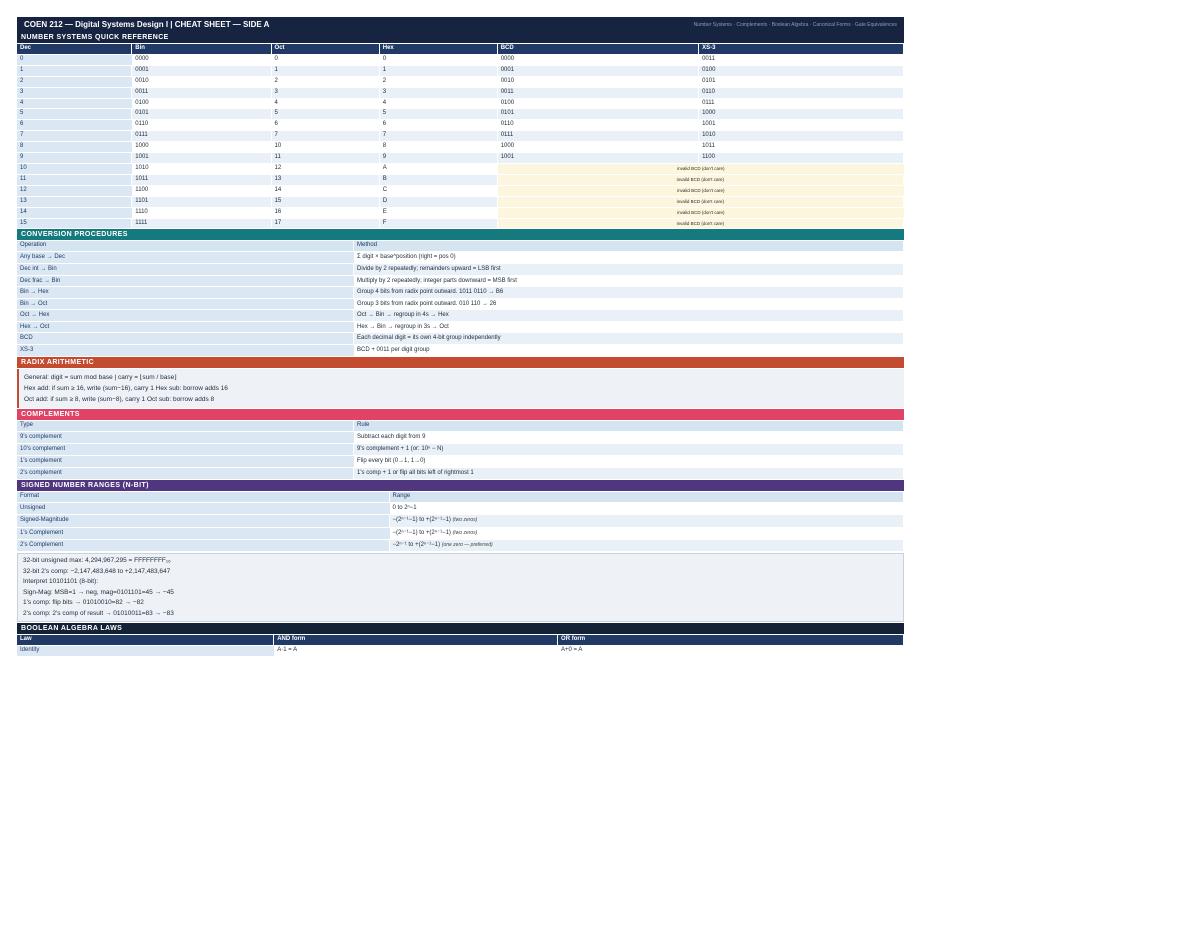 This screenshot has width=1200, height=927. What do you see at coordinates (203, 533) in the screenshot?
I see `table-cell: 1's Complement` at bounding box center [203, 533].